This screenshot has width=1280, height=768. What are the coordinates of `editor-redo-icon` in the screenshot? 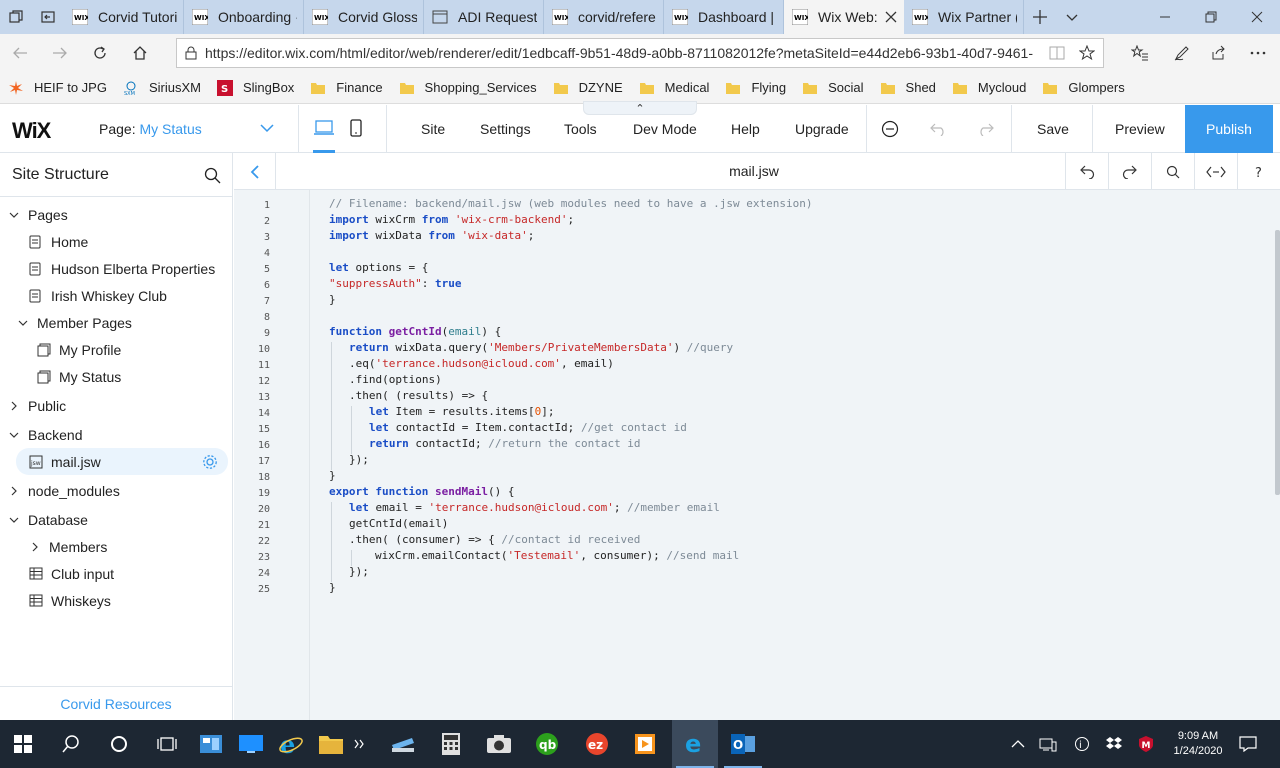 It's located at (1129, 171).